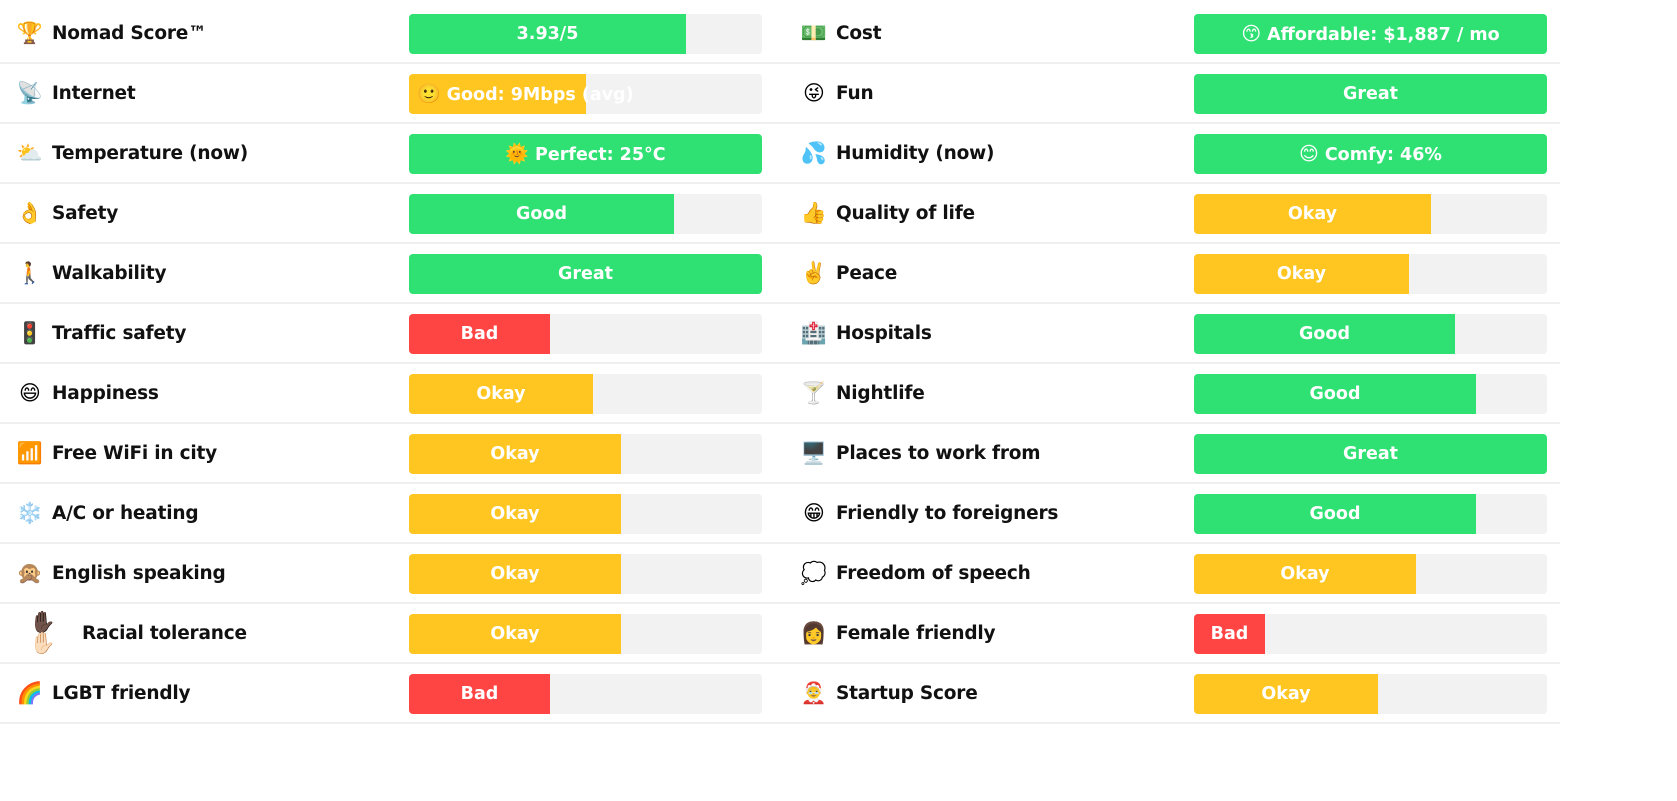 Image resolution: width=1677 pixels, height=801 pixels. What do you see at coordinates (30, 512) in the screenshot?
I see `snowflake-icon: ❄️` at bounding box center [30, 512].